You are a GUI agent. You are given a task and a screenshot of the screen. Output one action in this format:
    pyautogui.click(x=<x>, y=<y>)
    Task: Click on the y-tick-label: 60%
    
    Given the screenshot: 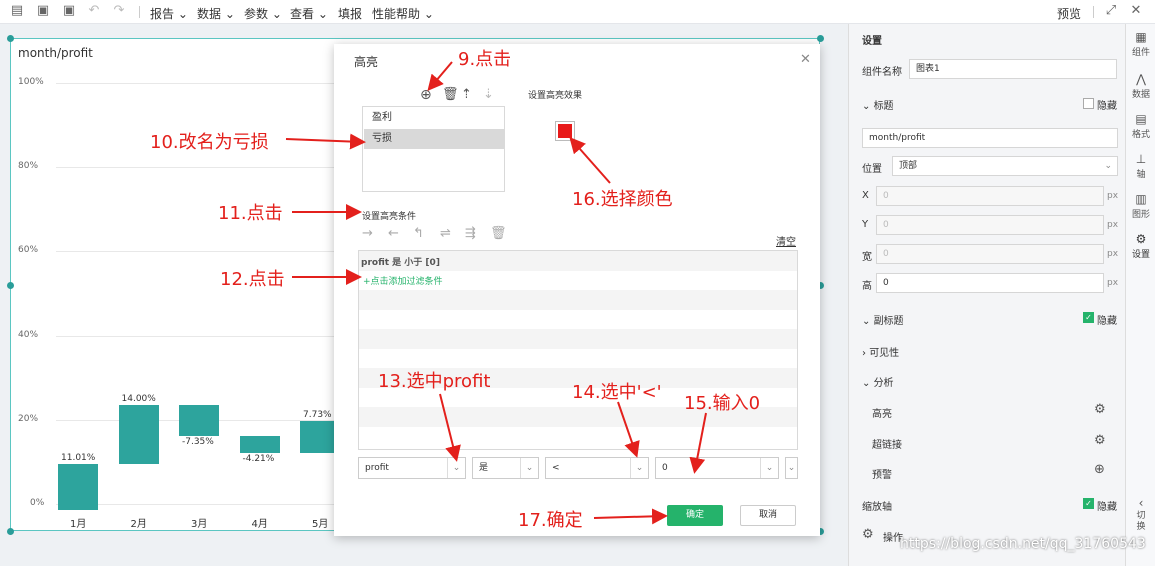 What is the action you would take?
    pyautogui.click(x=28, y=250)
    